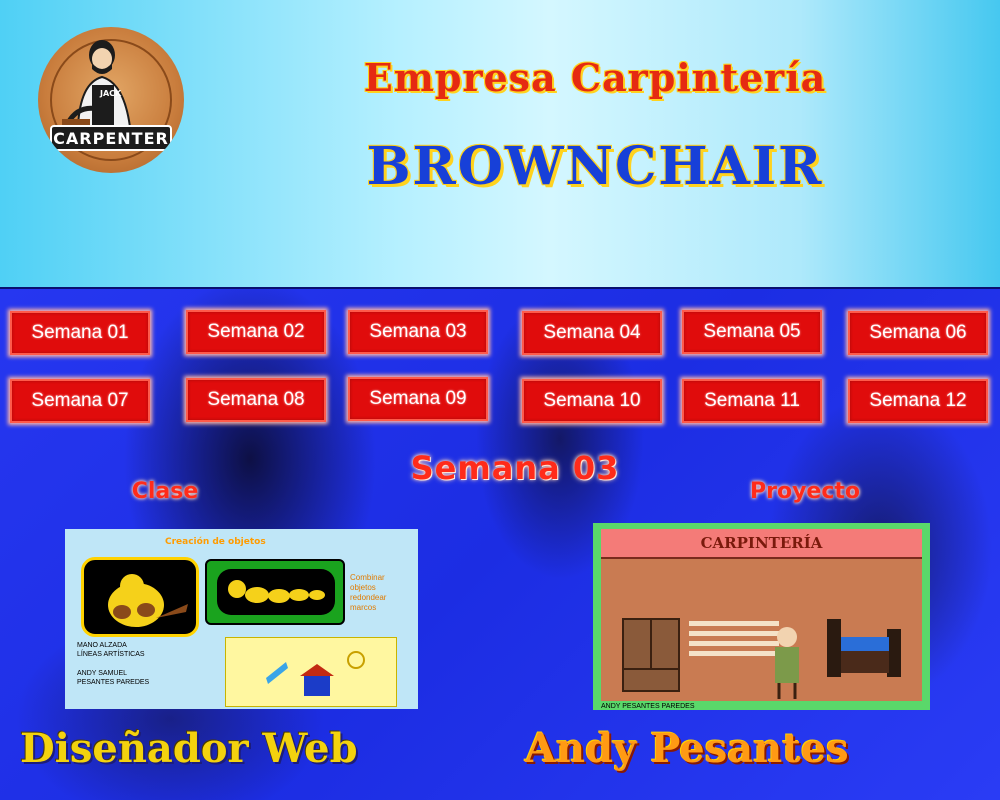 Image resolution: width=1000 pixels, height=800 pixels. I want to click on week-button-09: Semana 09, so click(418, 399).